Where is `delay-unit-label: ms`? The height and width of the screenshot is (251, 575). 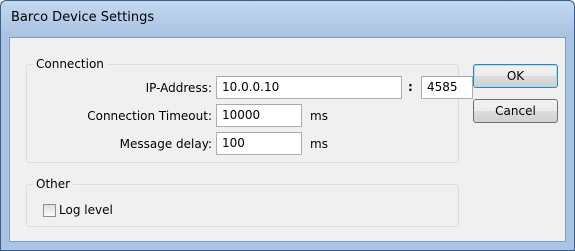
delay-unit-label: ms is located at coordinates (319, 144).